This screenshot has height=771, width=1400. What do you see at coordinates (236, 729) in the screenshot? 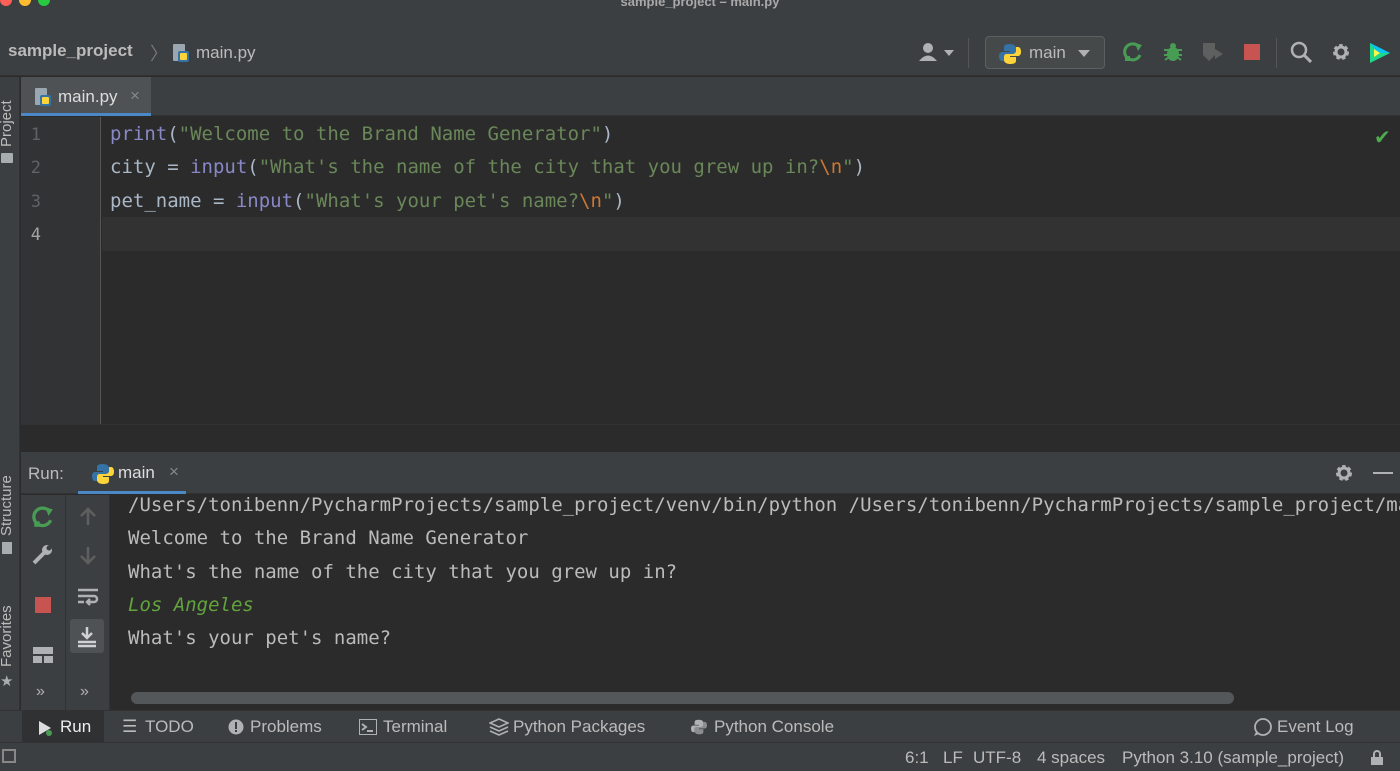
I see `warning-circle-icon` at bounding box center [236, 729].